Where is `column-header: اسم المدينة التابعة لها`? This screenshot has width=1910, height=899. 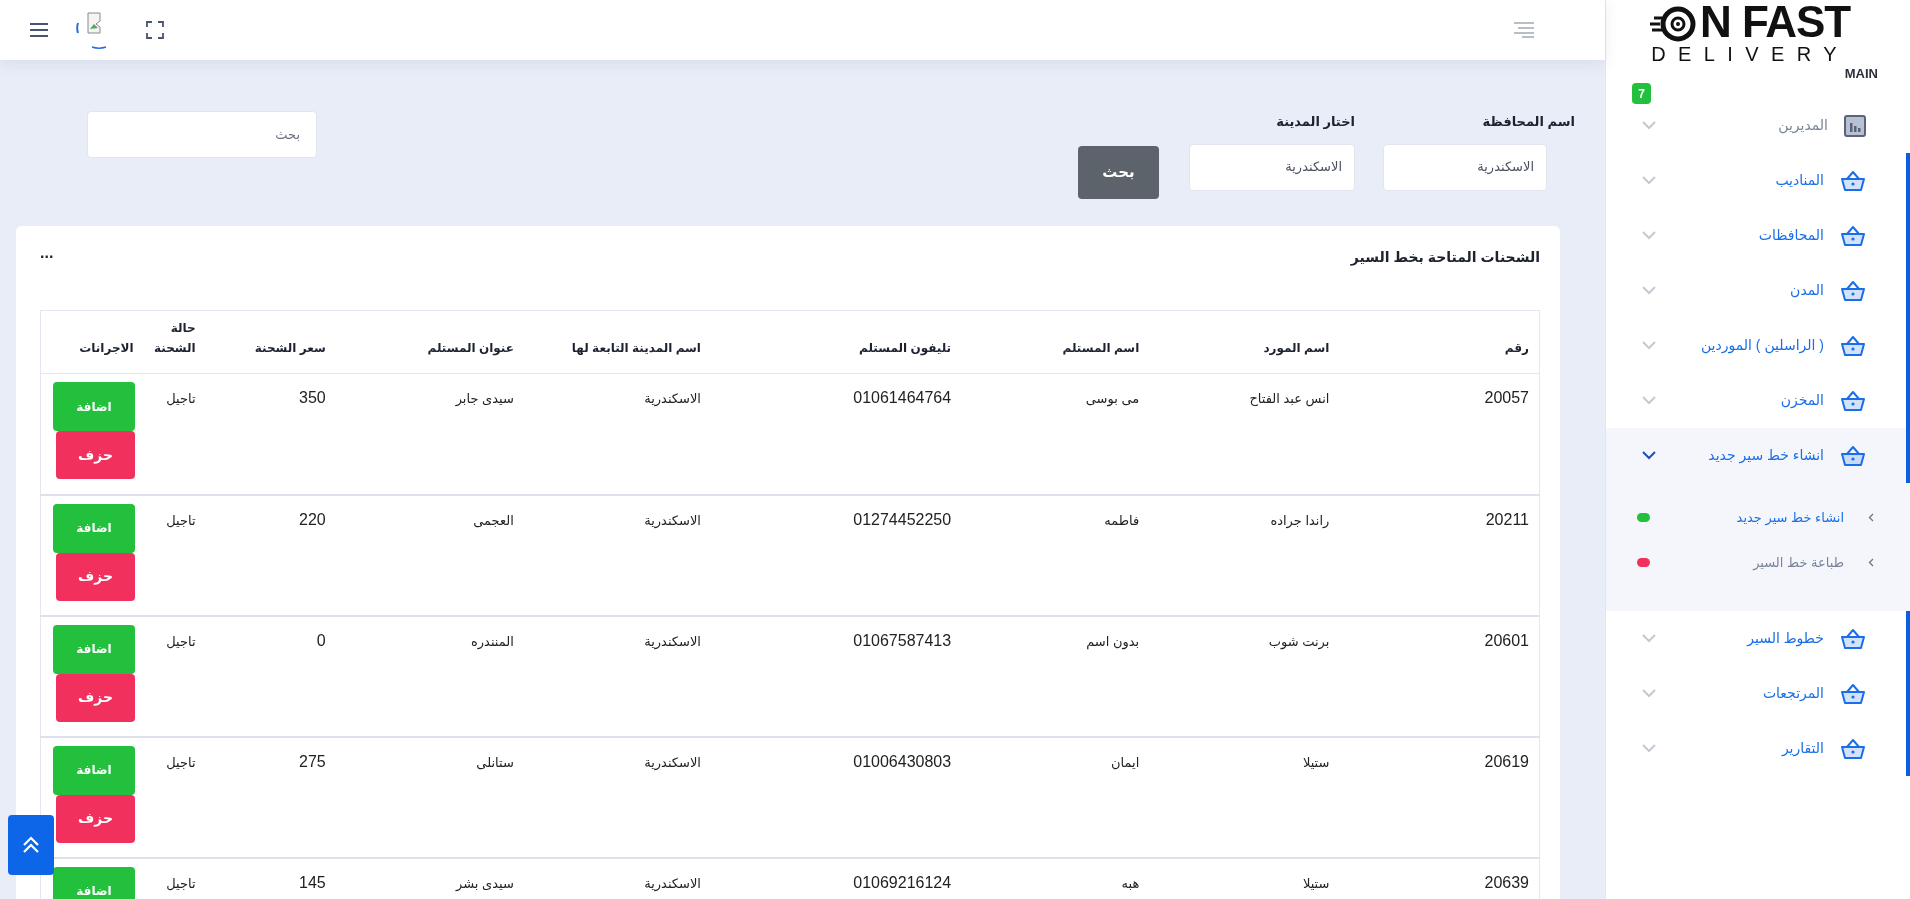 column-header: اسم المدينة التابعة لها is located at coordinates (636, 348).